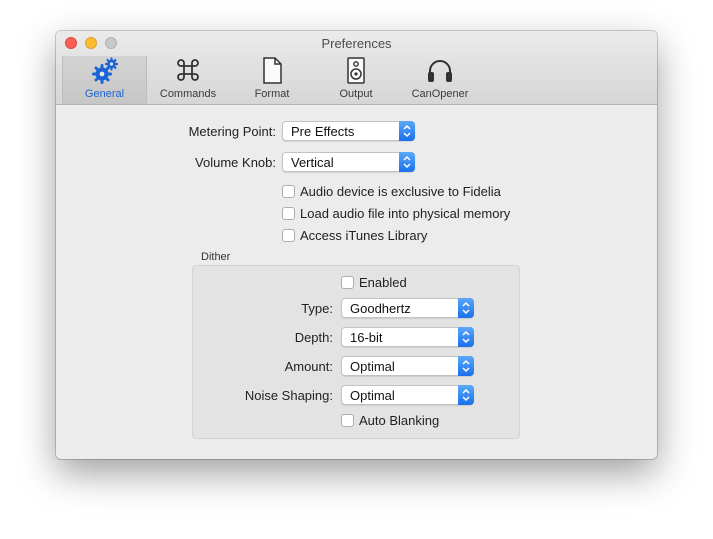 The height and width of the screenshot is (539, 713). I want to click on dither-depth-label: Depth:, so click(313, 337).